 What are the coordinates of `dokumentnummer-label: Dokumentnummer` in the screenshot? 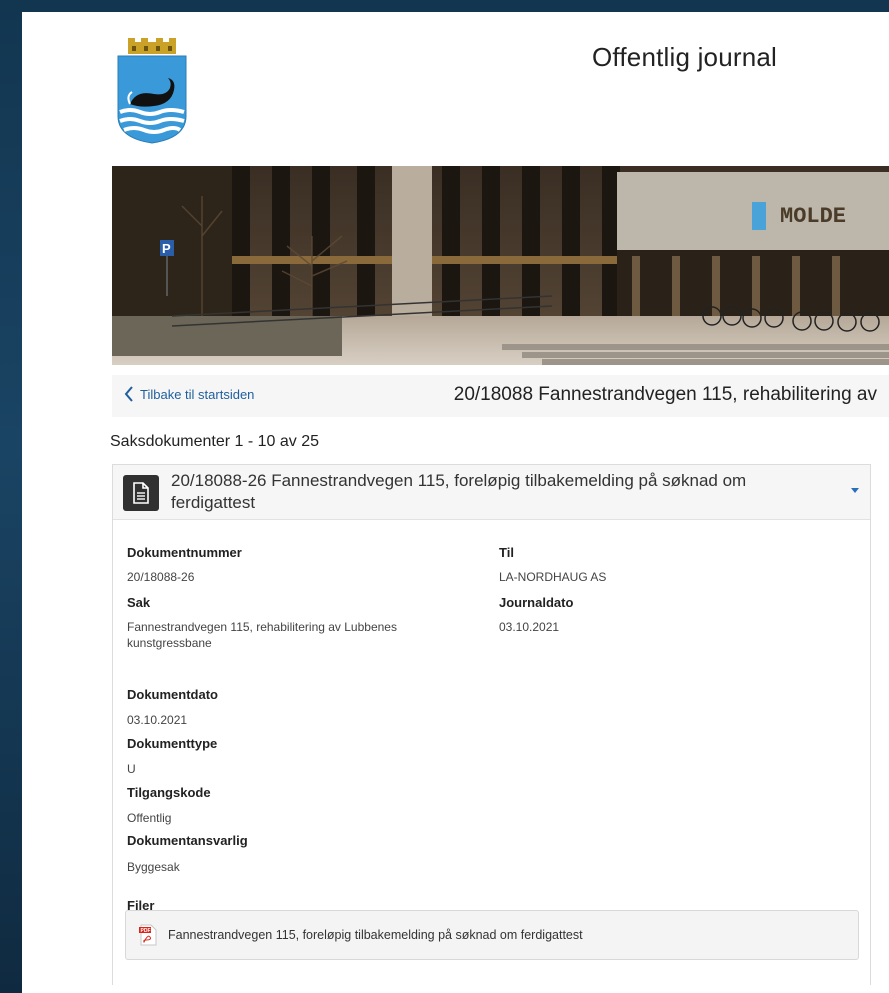 It's located at (184, 552).